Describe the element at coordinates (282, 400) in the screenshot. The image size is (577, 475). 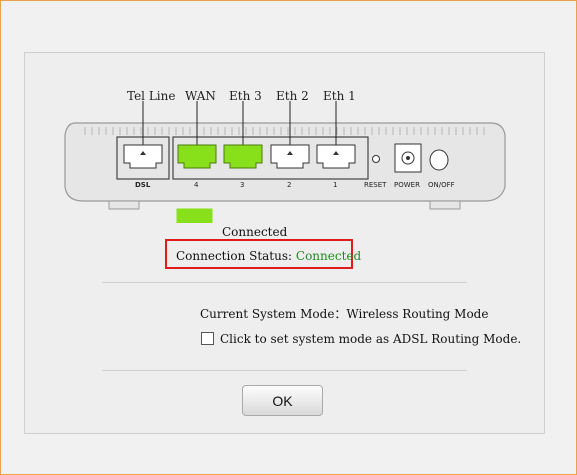
I see `ok-button: OK` at that location.